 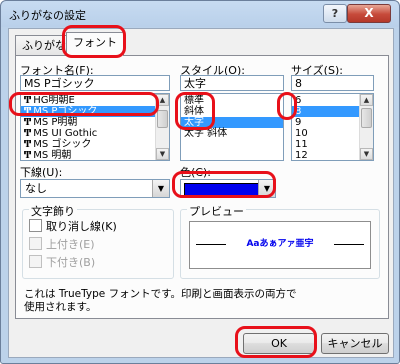 What do you see at coordinates (41, 172) in the screenshot?
I see `underline-label: 下線(U):` at bounding box center [41, 172].